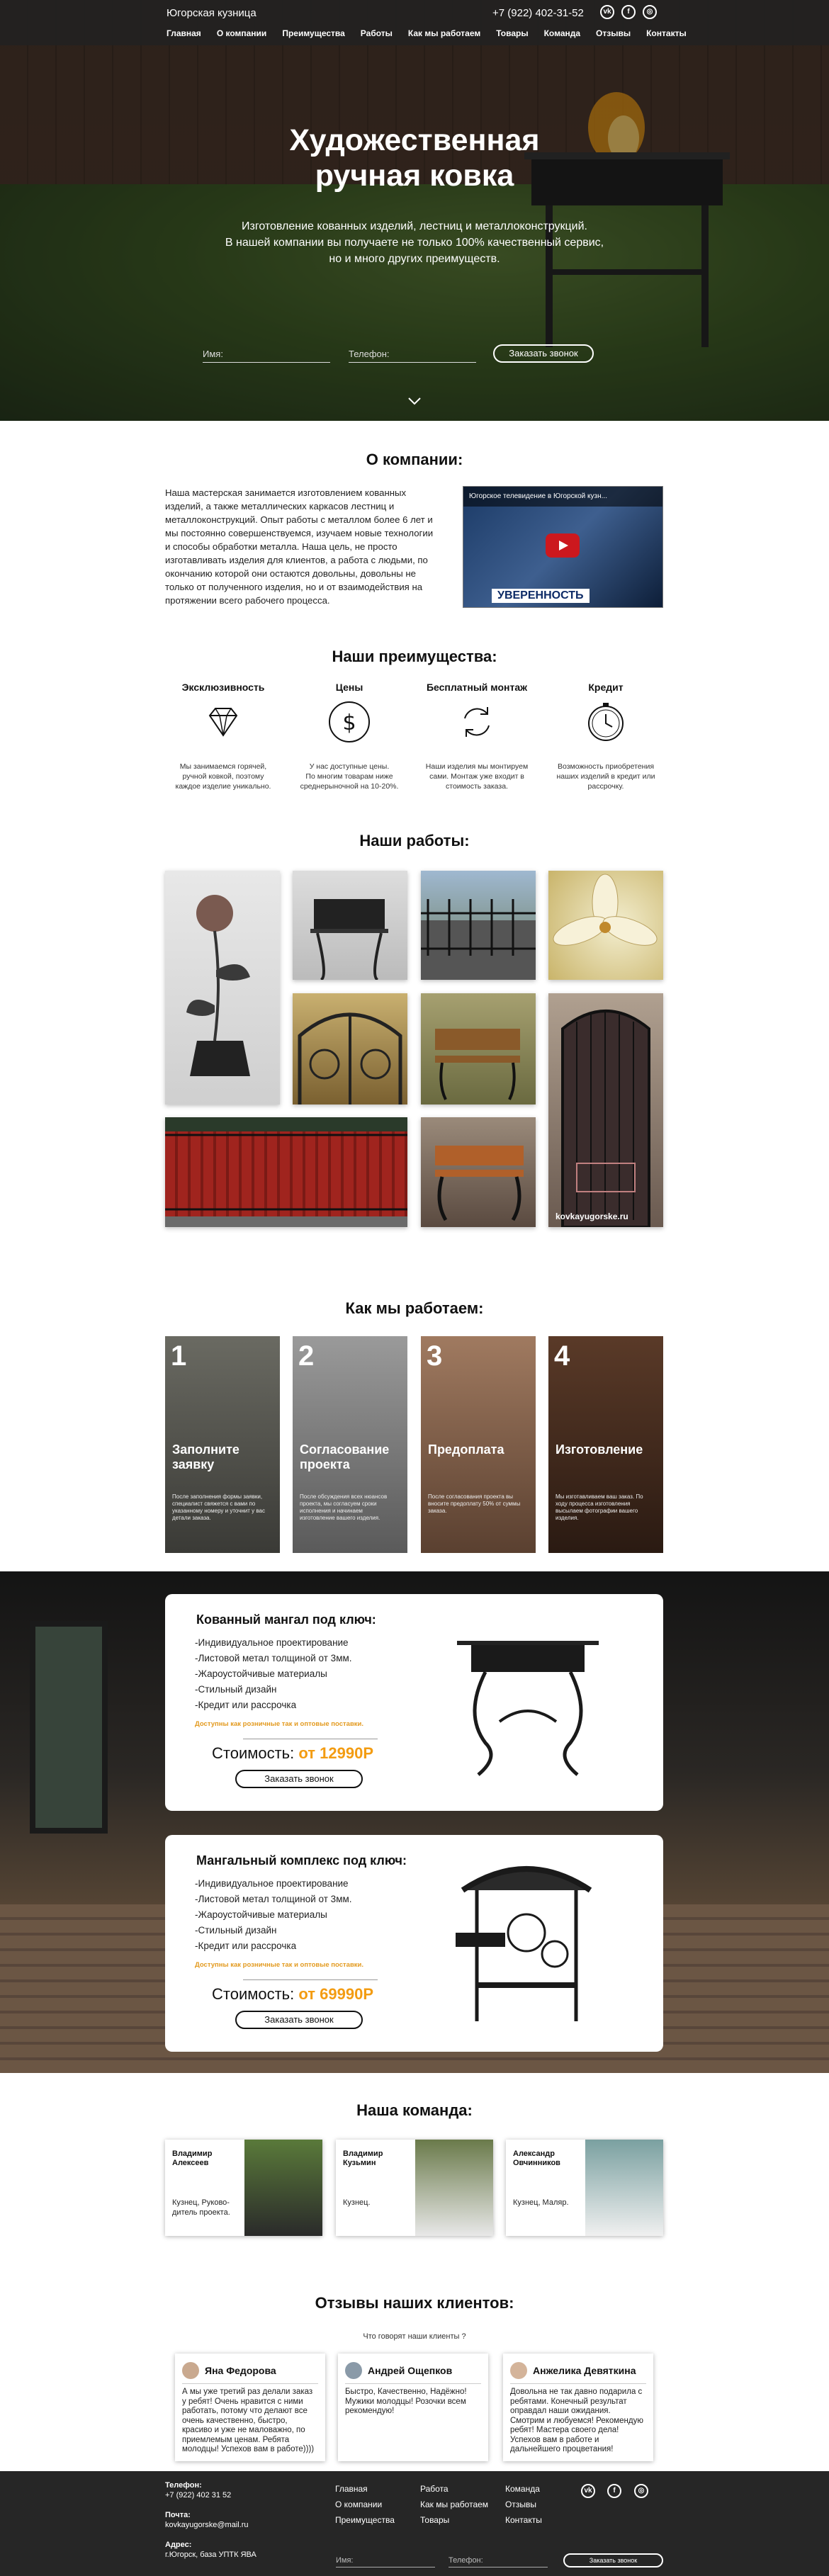  Describe the element at coordinates (223, 722) in the screenshot. I see `diamond-icon` at that location.